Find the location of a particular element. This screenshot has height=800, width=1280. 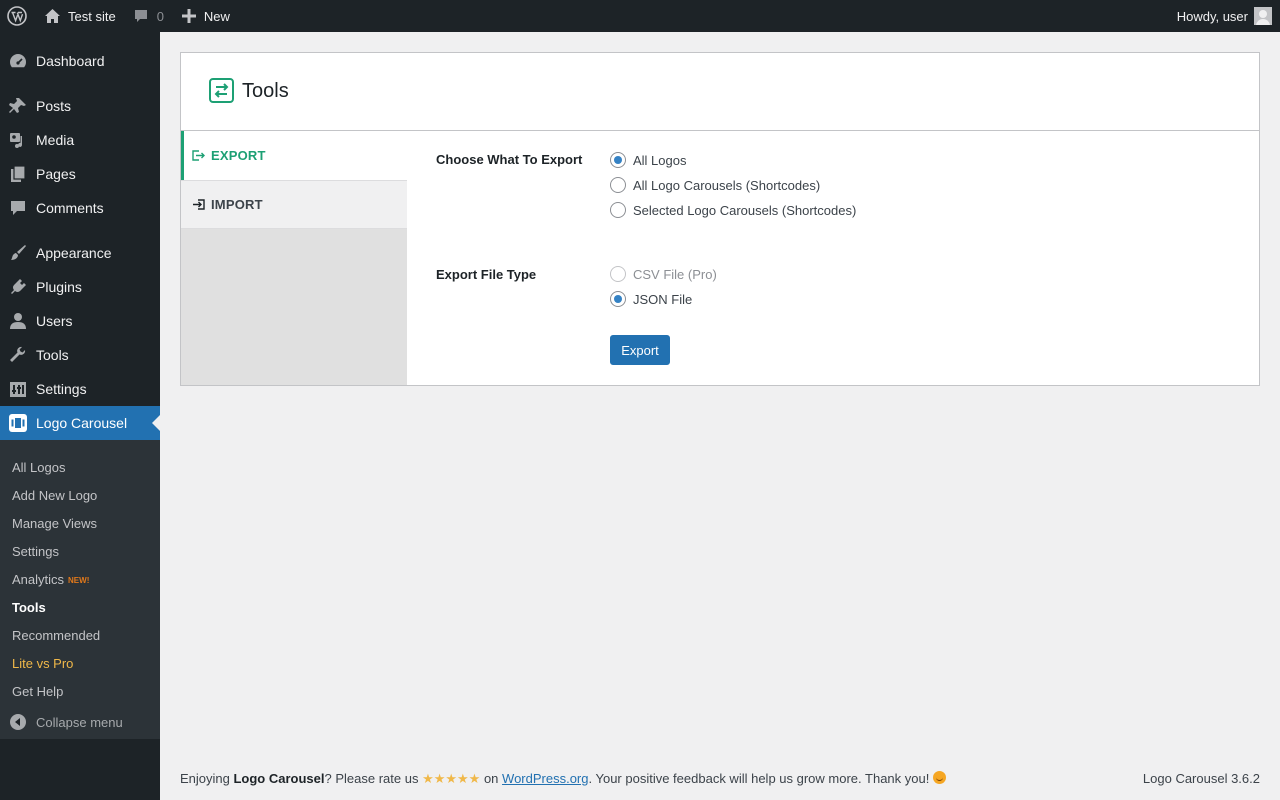

tab-export: EXPORT is located at coordinates (294, 155).